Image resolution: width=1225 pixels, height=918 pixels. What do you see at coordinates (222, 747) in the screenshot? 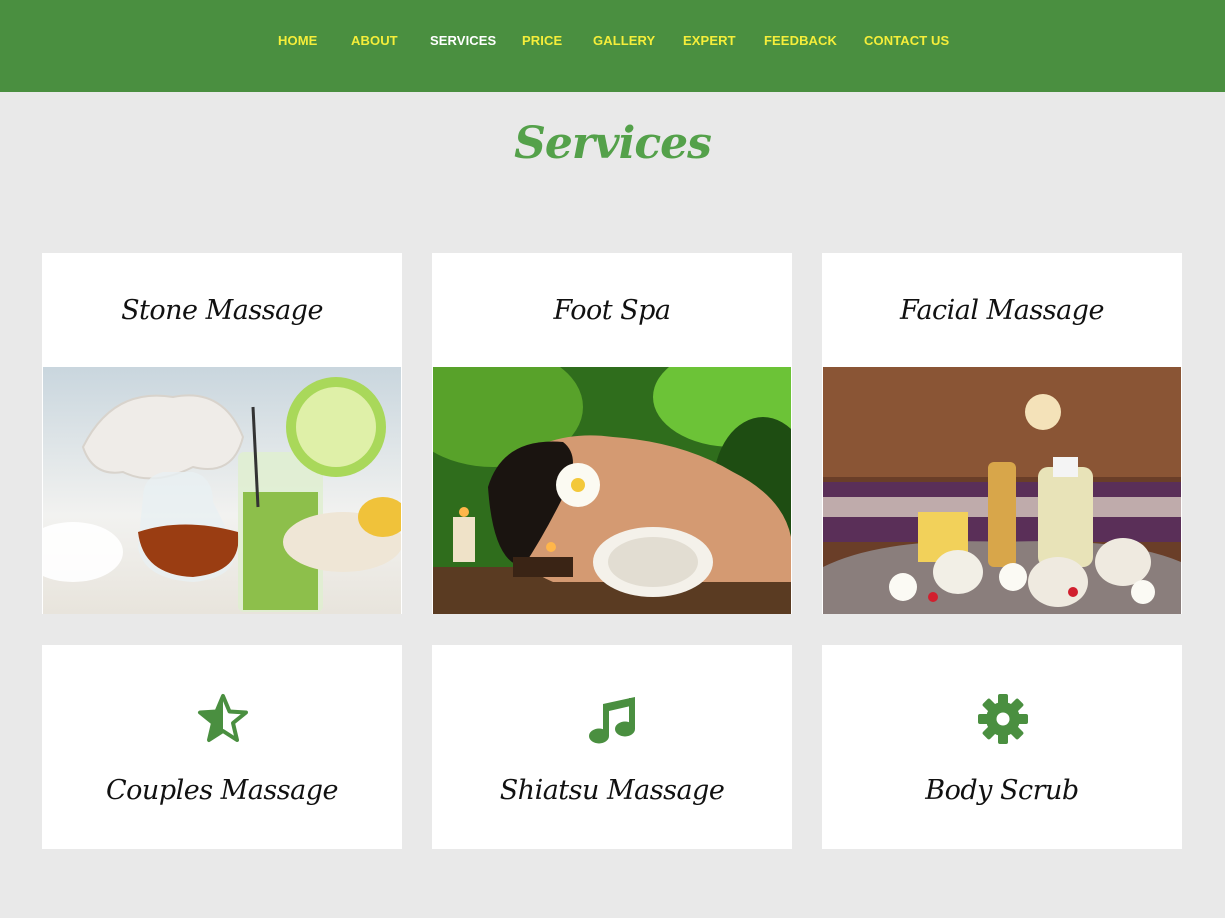
I see `service-card-couples-massage: Couples Massage` at bounding box center [222, 747].